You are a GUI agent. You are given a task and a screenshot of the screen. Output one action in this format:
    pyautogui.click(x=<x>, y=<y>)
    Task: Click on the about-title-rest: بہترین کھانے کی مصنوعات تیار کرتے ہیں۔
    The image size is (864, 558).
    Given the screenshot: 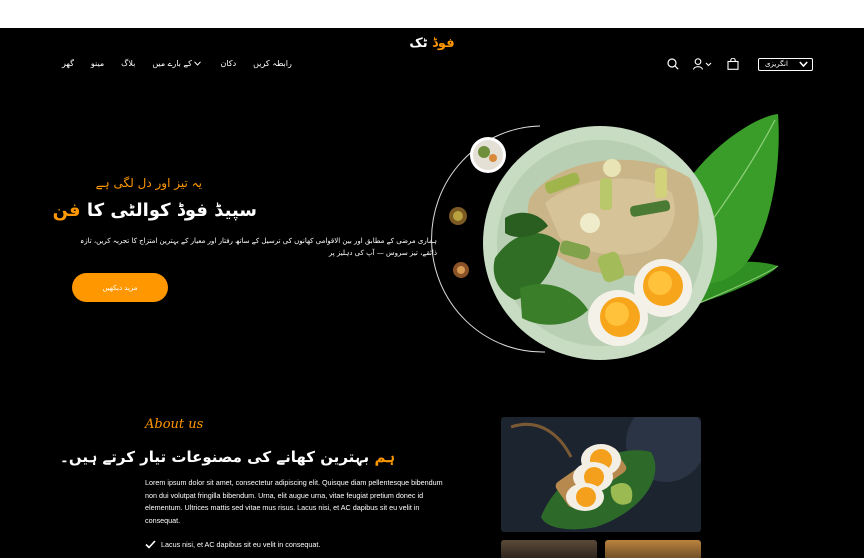 What is the action you would take?
    pyautogui.click(x=215, y=457)
    